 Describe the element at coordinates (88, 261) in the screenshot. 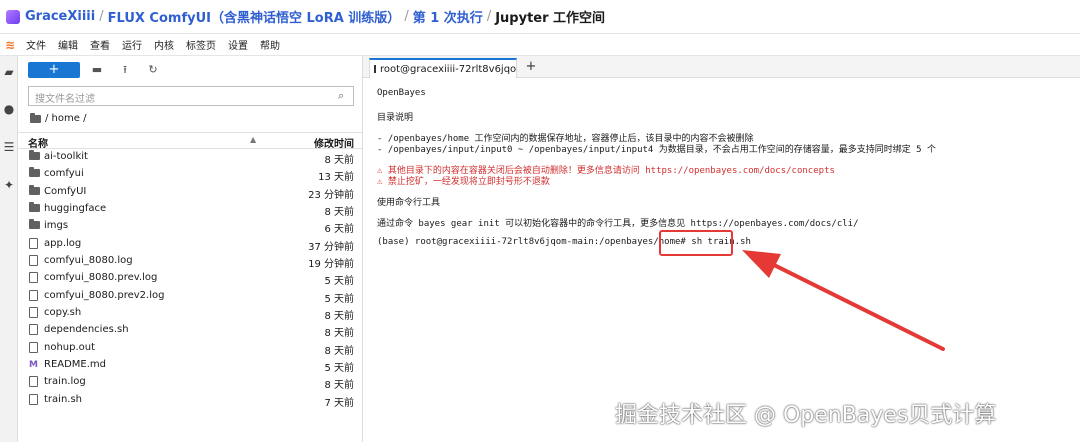

I see `file-name: comfyui_8080.log` at that location.